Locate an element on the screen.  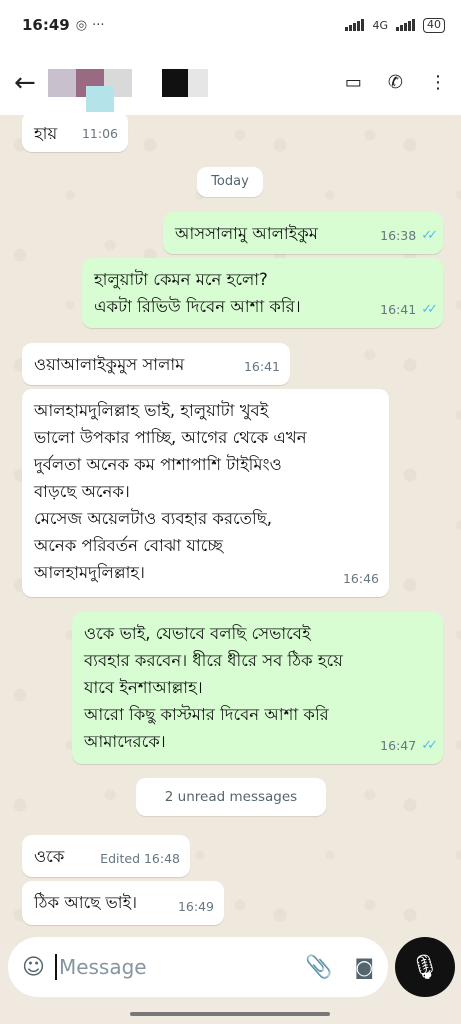
menu-icon: ⋮ is located at coordinates (438, 82).